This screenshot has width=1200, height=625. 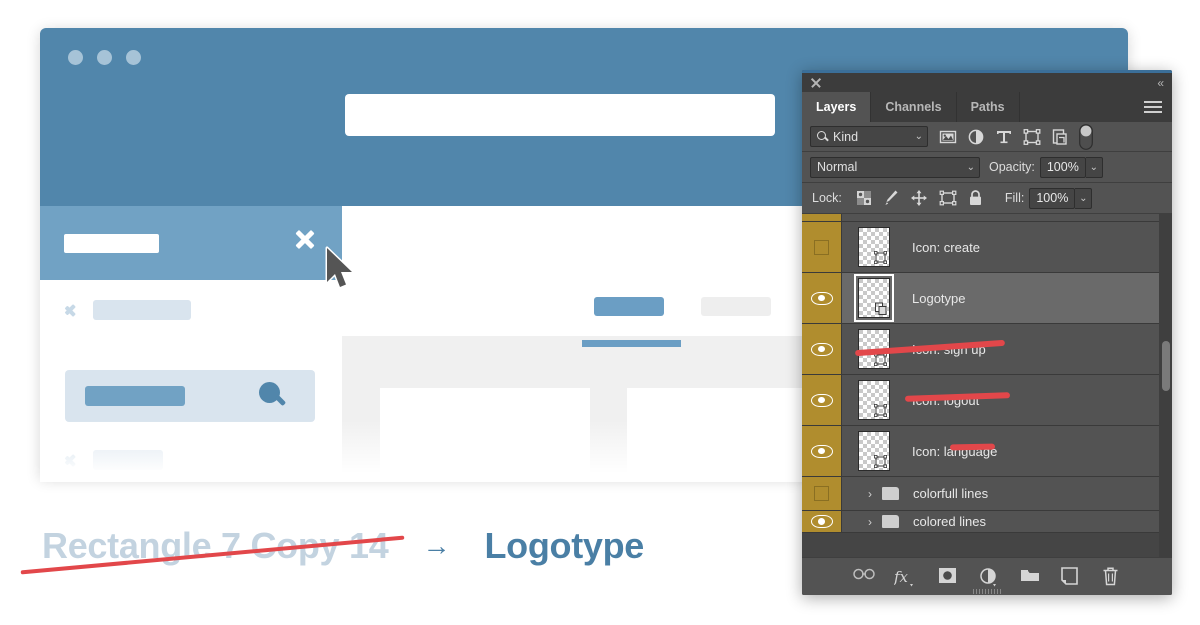 I want to click on tab-channels: Channels, so click(x=914, y=107).